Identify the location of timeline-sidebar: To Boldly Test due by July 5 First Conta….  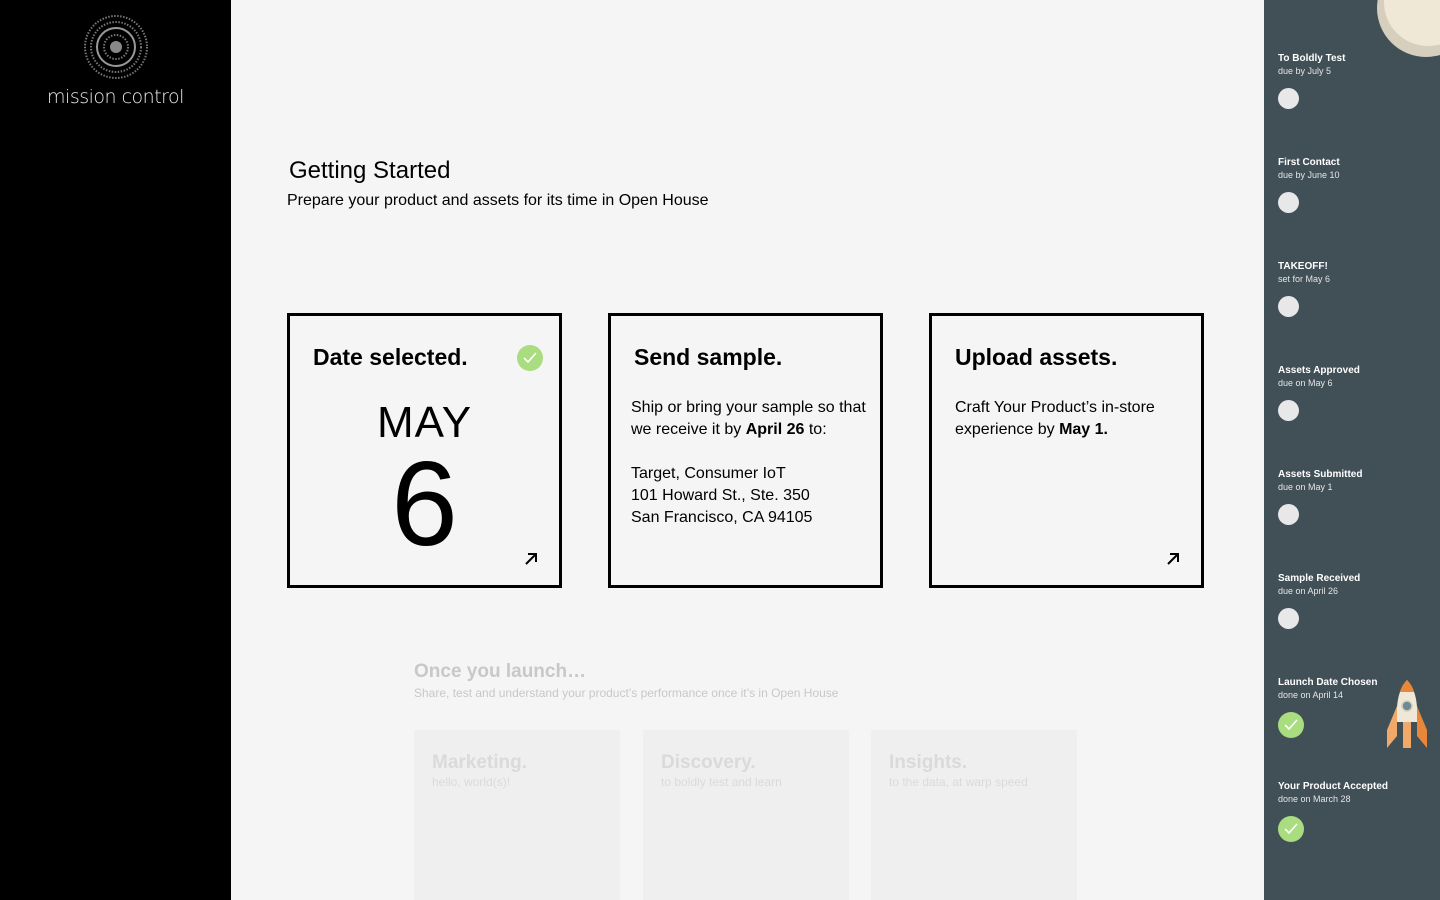
(1352, 450).